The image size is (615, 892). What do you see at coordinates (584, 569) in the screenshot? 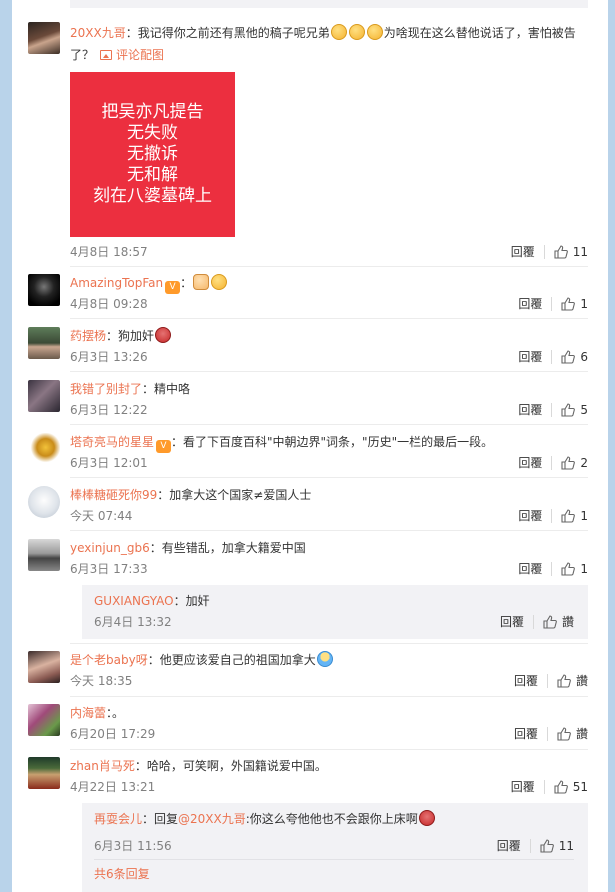
I see `like-count: 1` at bounding box center [584, 569].